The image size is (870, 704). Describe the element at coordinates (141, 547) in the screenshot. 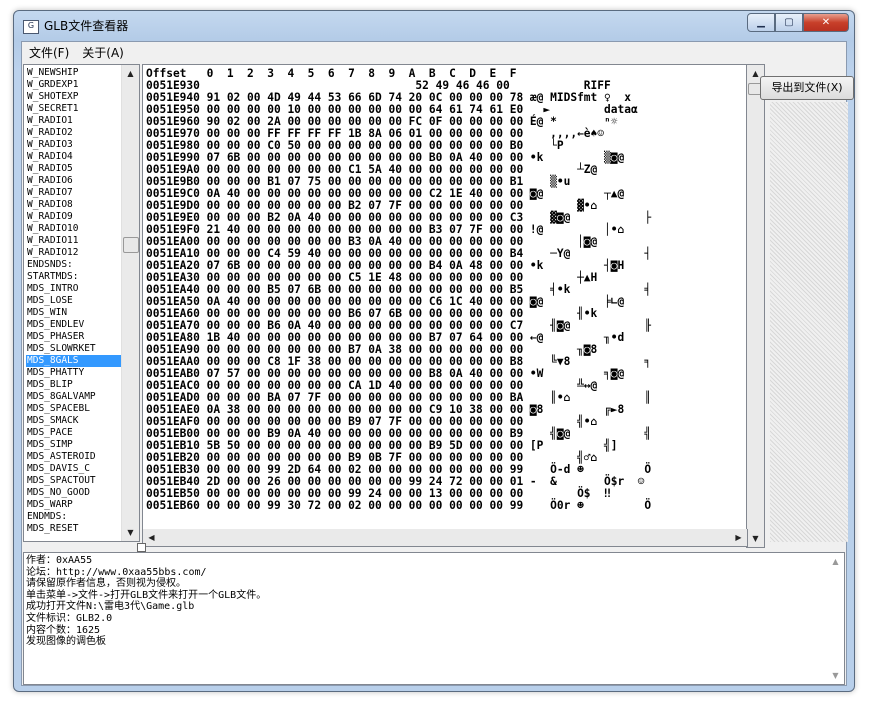

I see `size-grip` at that location.